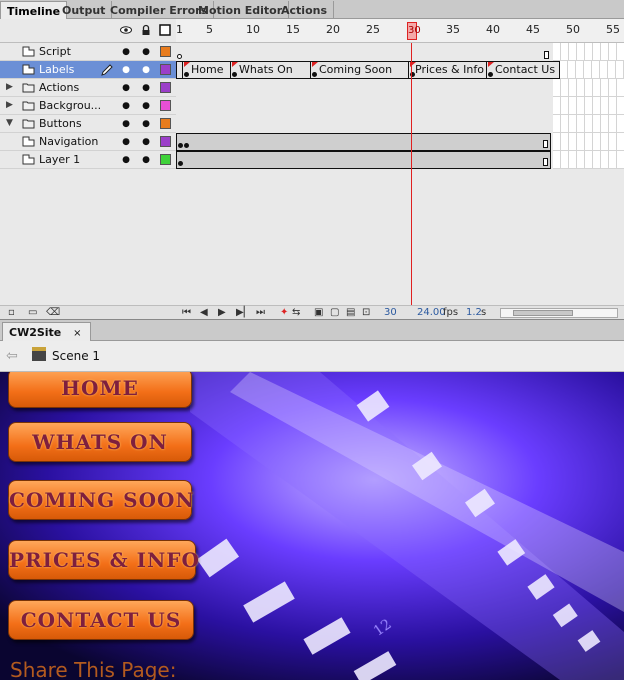 Image resolution: width=624 pixels, height=680 pixels. What do you see at coordinates (363, 142) in the screenshot?
I see `navigation-span` at bounding box center [363, 142].